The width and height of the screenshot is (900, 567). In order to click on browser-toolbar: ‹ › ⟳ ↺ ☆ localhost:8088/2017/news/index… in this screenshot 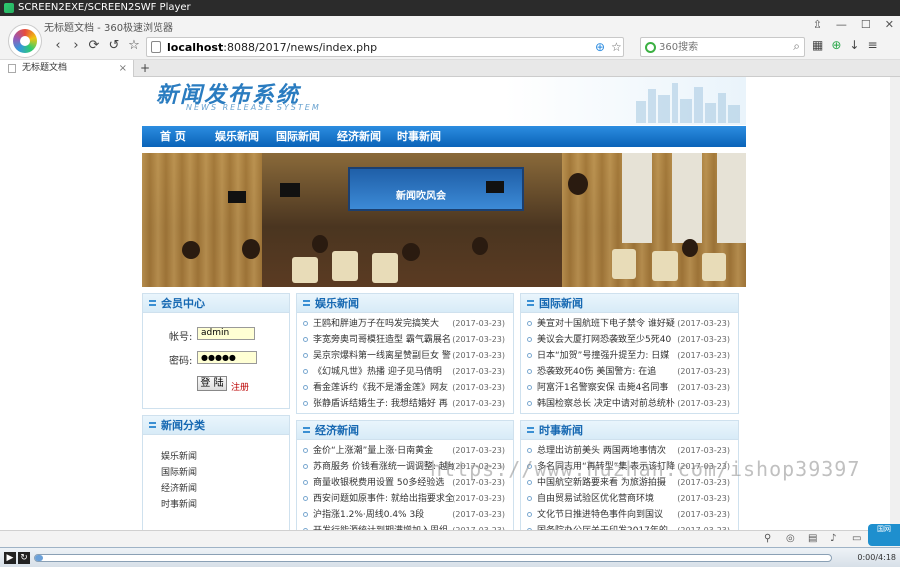, I will do `click(450, 47)`.